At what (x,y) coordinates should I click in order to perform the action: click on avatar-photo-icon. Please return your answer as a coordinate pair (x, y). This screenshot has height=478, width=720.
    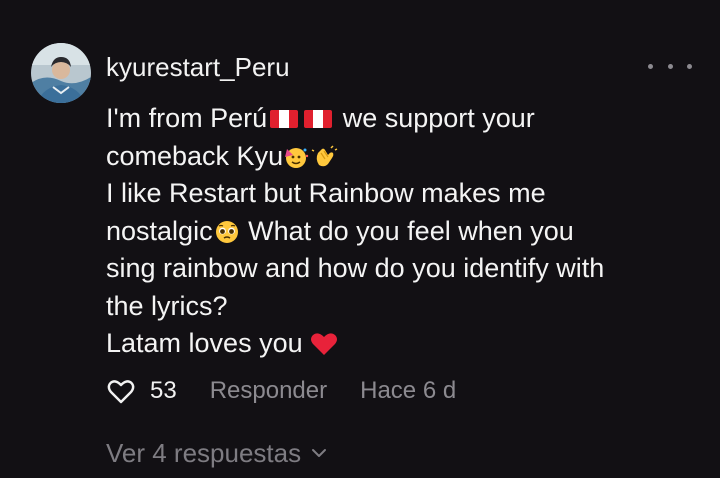
    Looking at the image, I should click on (61, 73).